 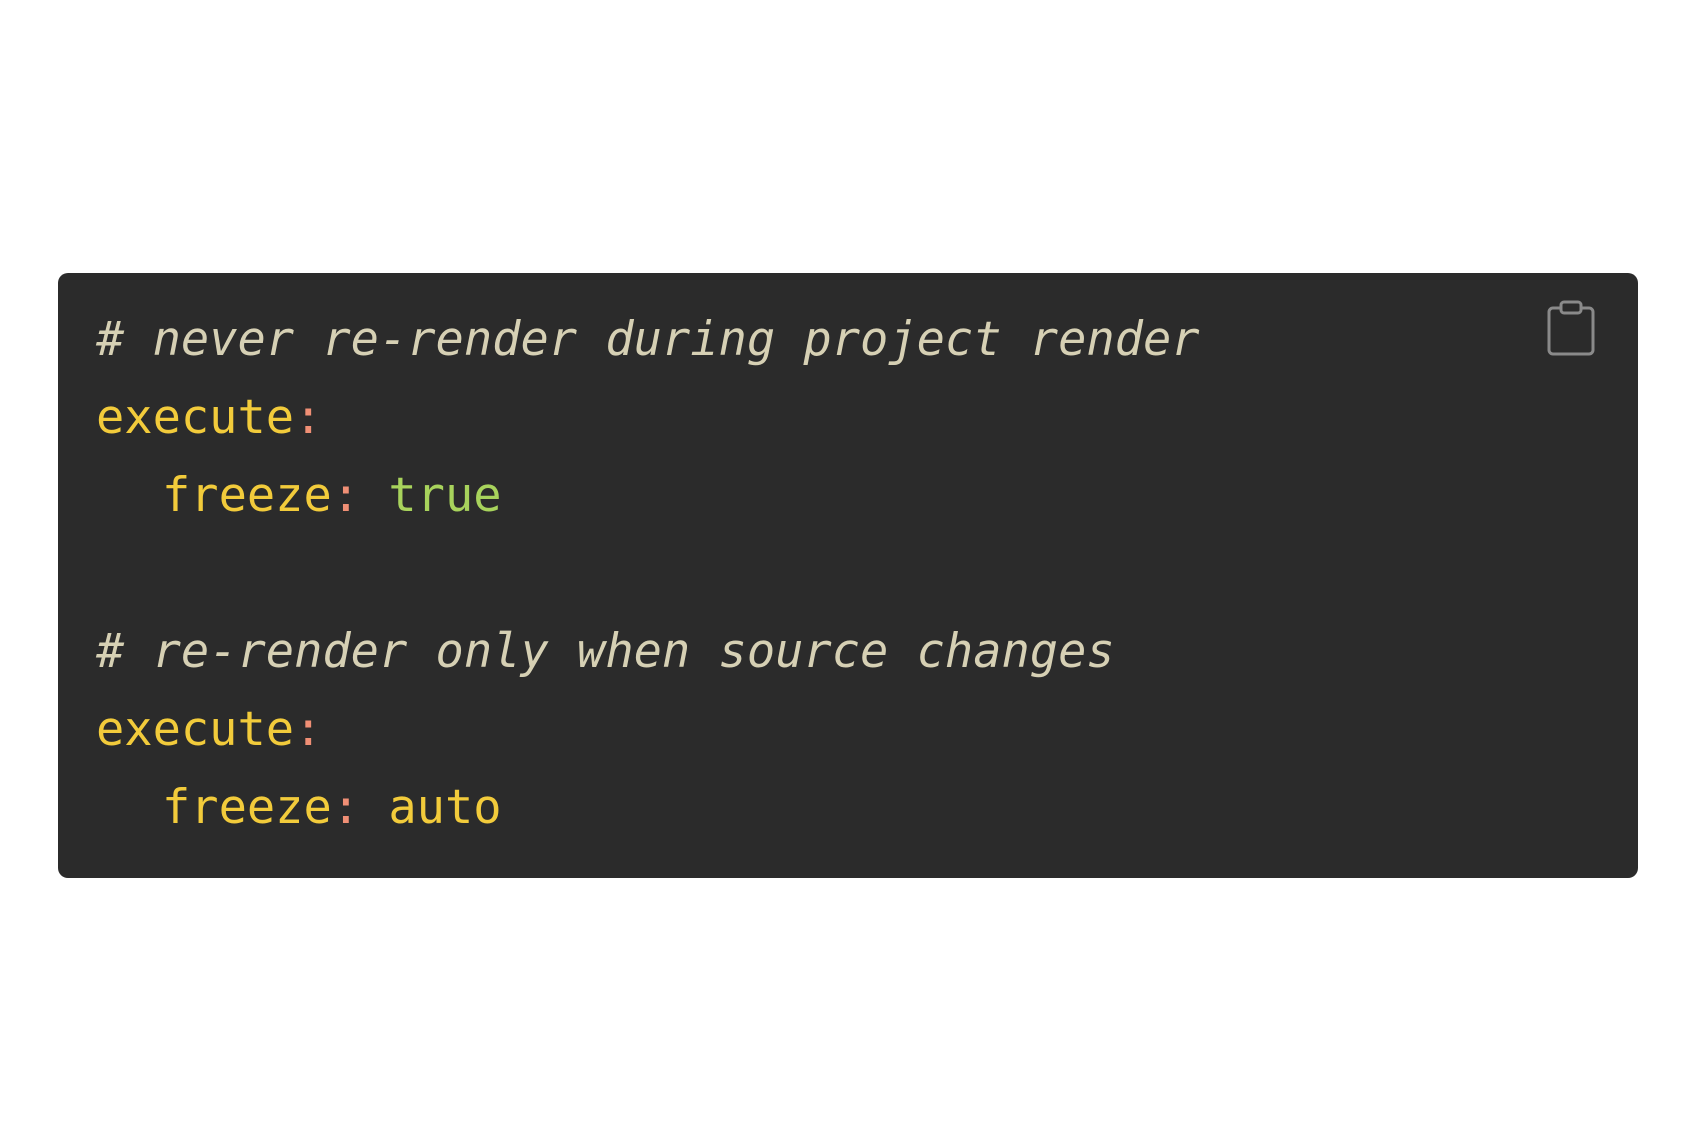 What do you see at coordinates (648, 808) in the screenshot?
I see `code-line-pair: freeze: auto` at bounding box center [648, 808].